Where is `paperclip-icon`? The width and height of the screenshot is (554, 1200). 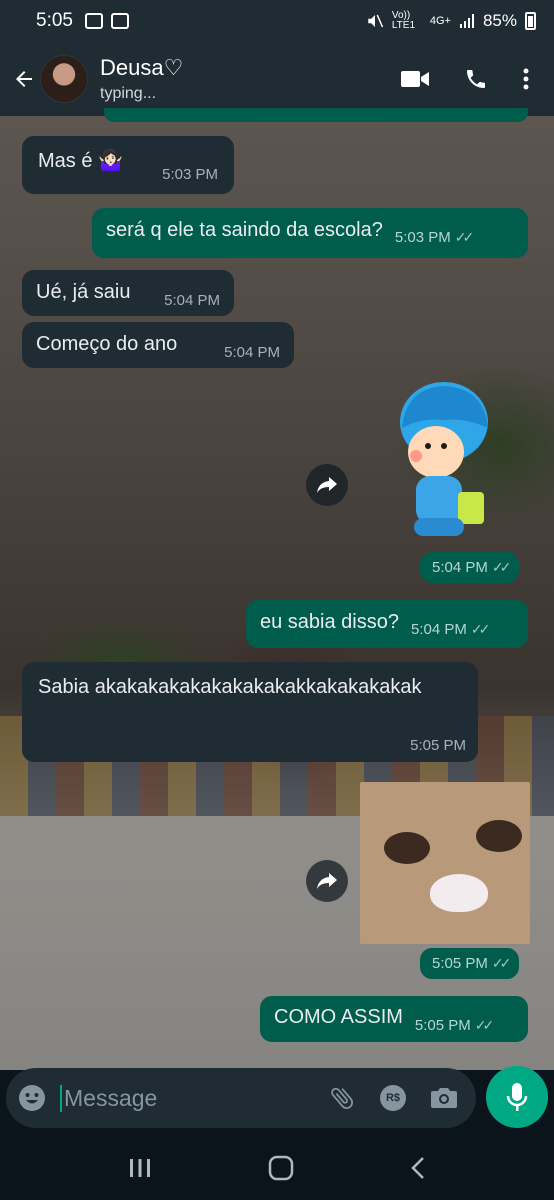
paperclip-icon is located at coordinates (342, 1098).